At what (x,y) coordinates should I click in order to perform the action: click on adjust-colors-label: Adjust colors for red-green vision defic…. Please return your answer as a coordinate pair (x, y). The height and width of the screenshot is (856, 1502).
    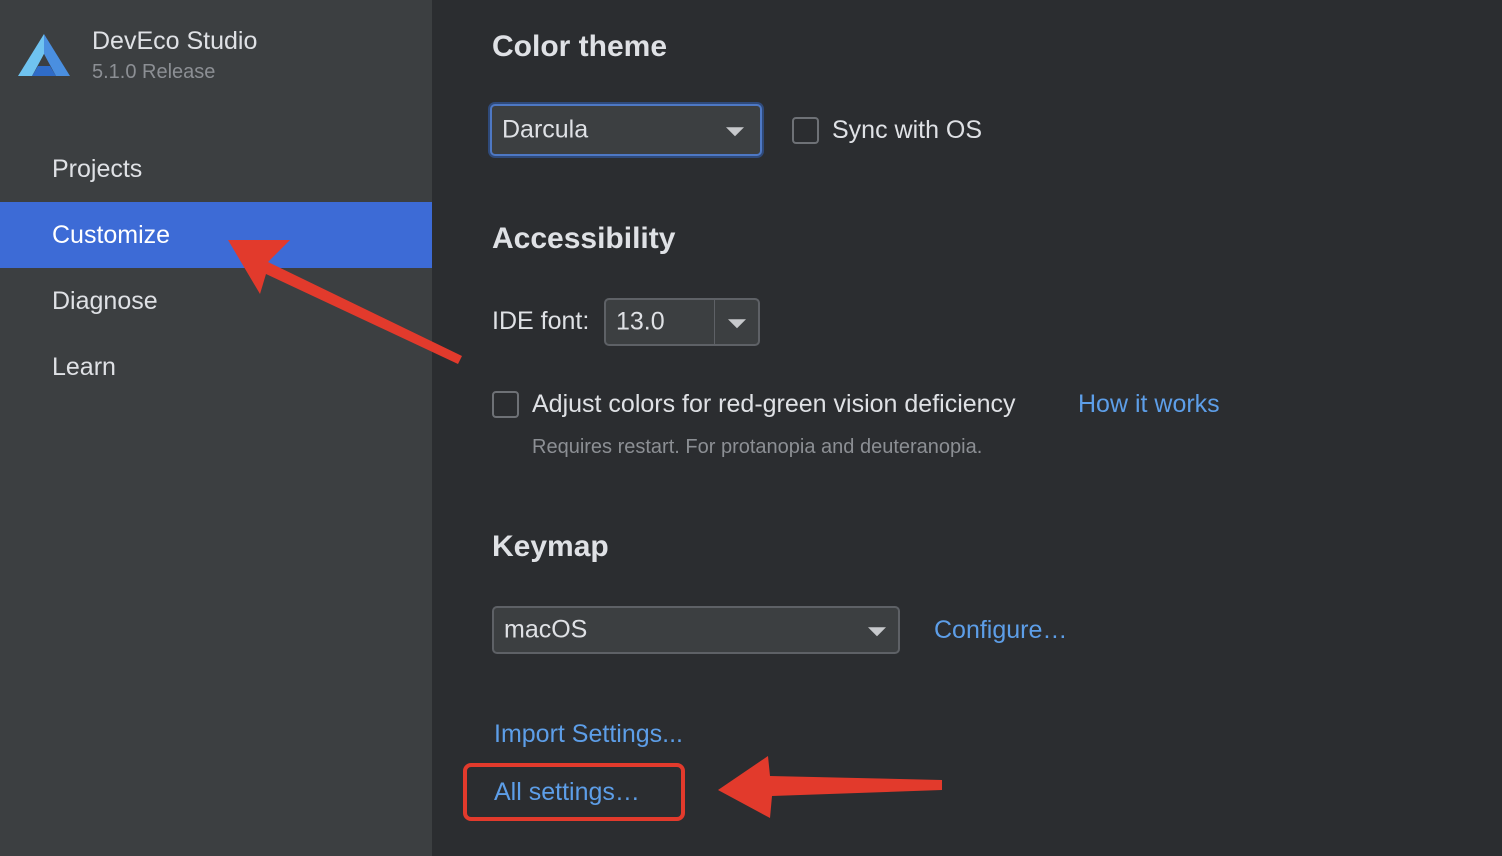
    Looking at the image, I should click on (774, 404).